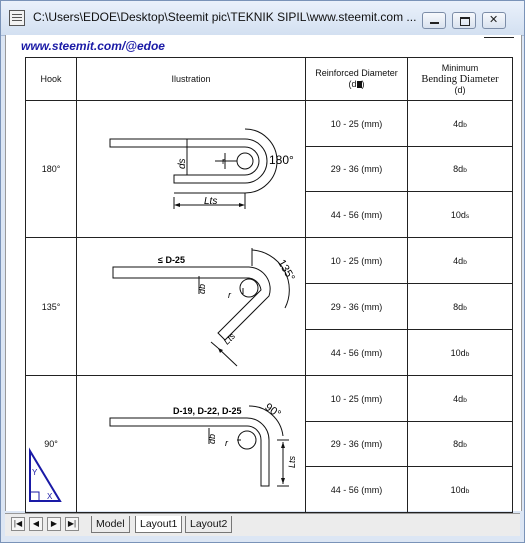  I want to click on next-tab-button: ▶, so click(54, 524).